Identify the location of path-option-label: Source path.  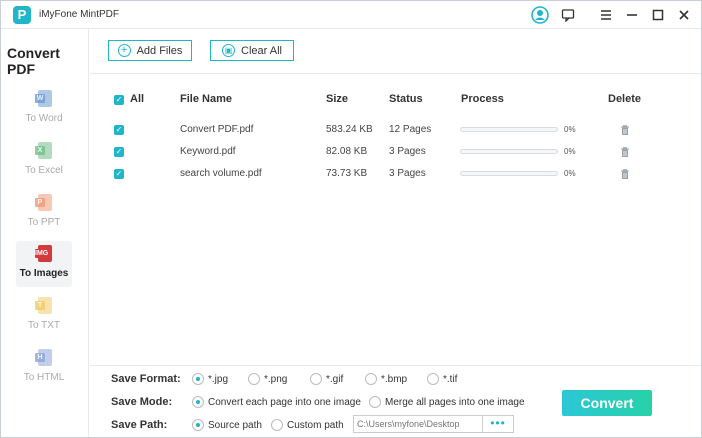
(235, 425).